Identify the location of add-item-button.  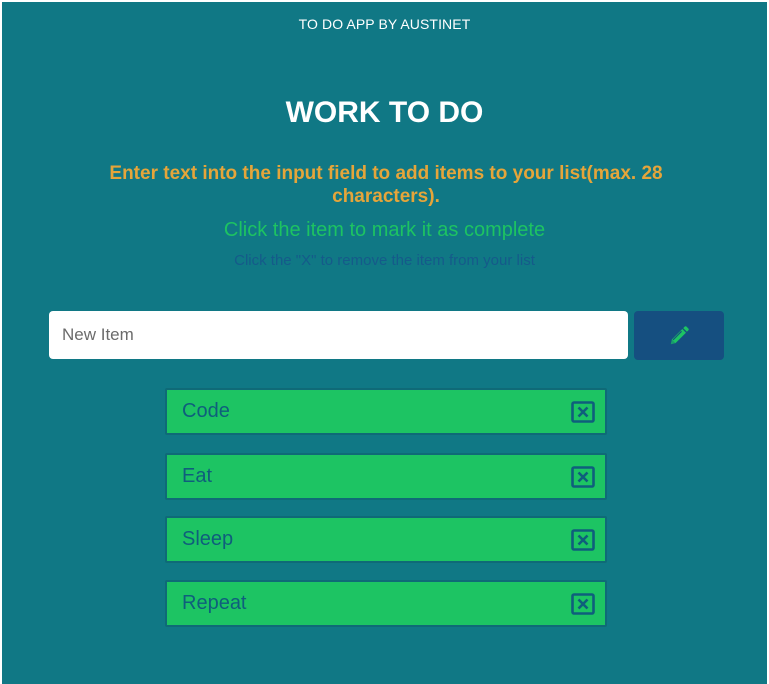
(679, 335).